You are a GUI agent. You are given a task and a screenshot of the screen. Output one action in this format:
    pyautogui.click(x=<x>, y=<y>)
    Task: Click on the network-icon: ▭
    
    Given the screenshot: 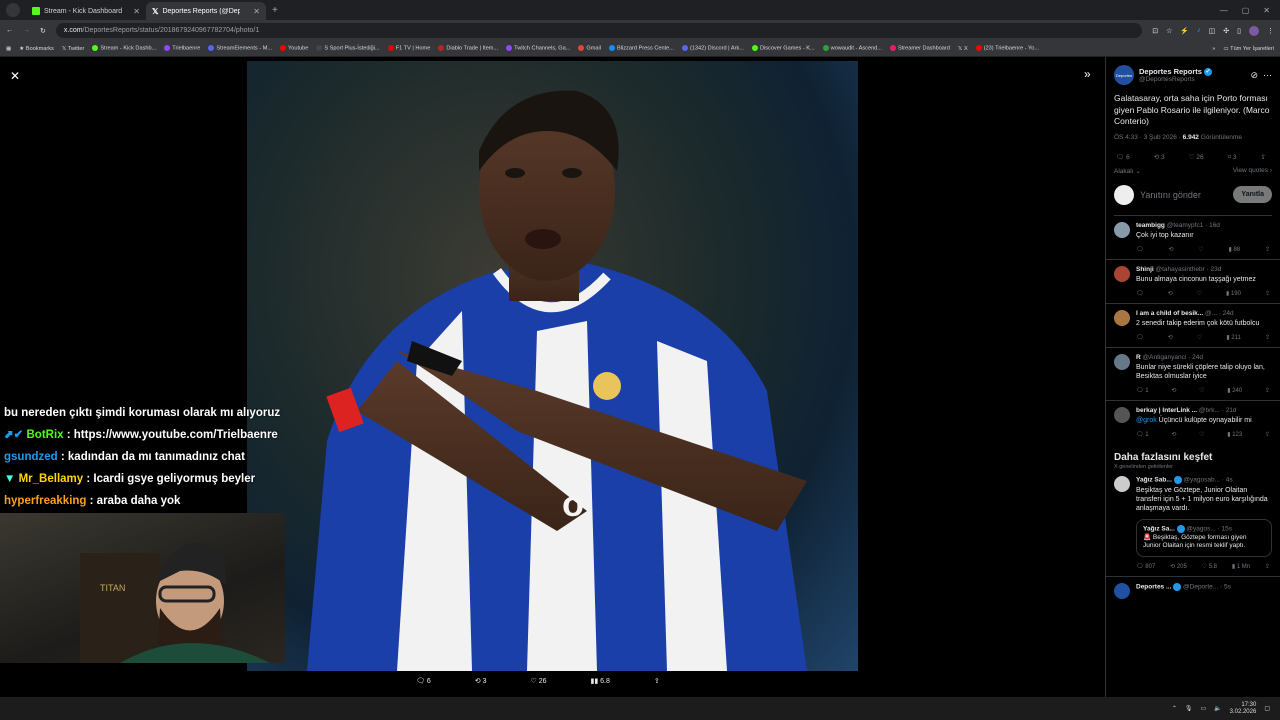 What is the action you would take?
    pyautogui.click(x=1203, y=708)
    